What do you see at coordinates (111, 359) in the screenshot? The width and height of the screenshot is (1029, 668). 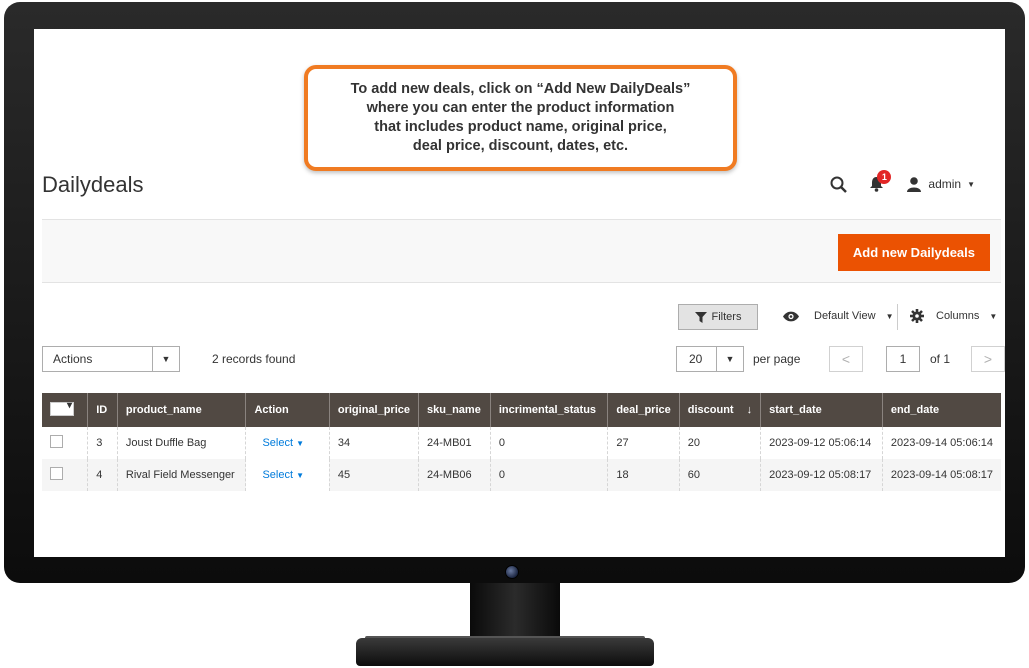 I see `mass-actions-select: Actions ▼` at bounding box center [111, 359].